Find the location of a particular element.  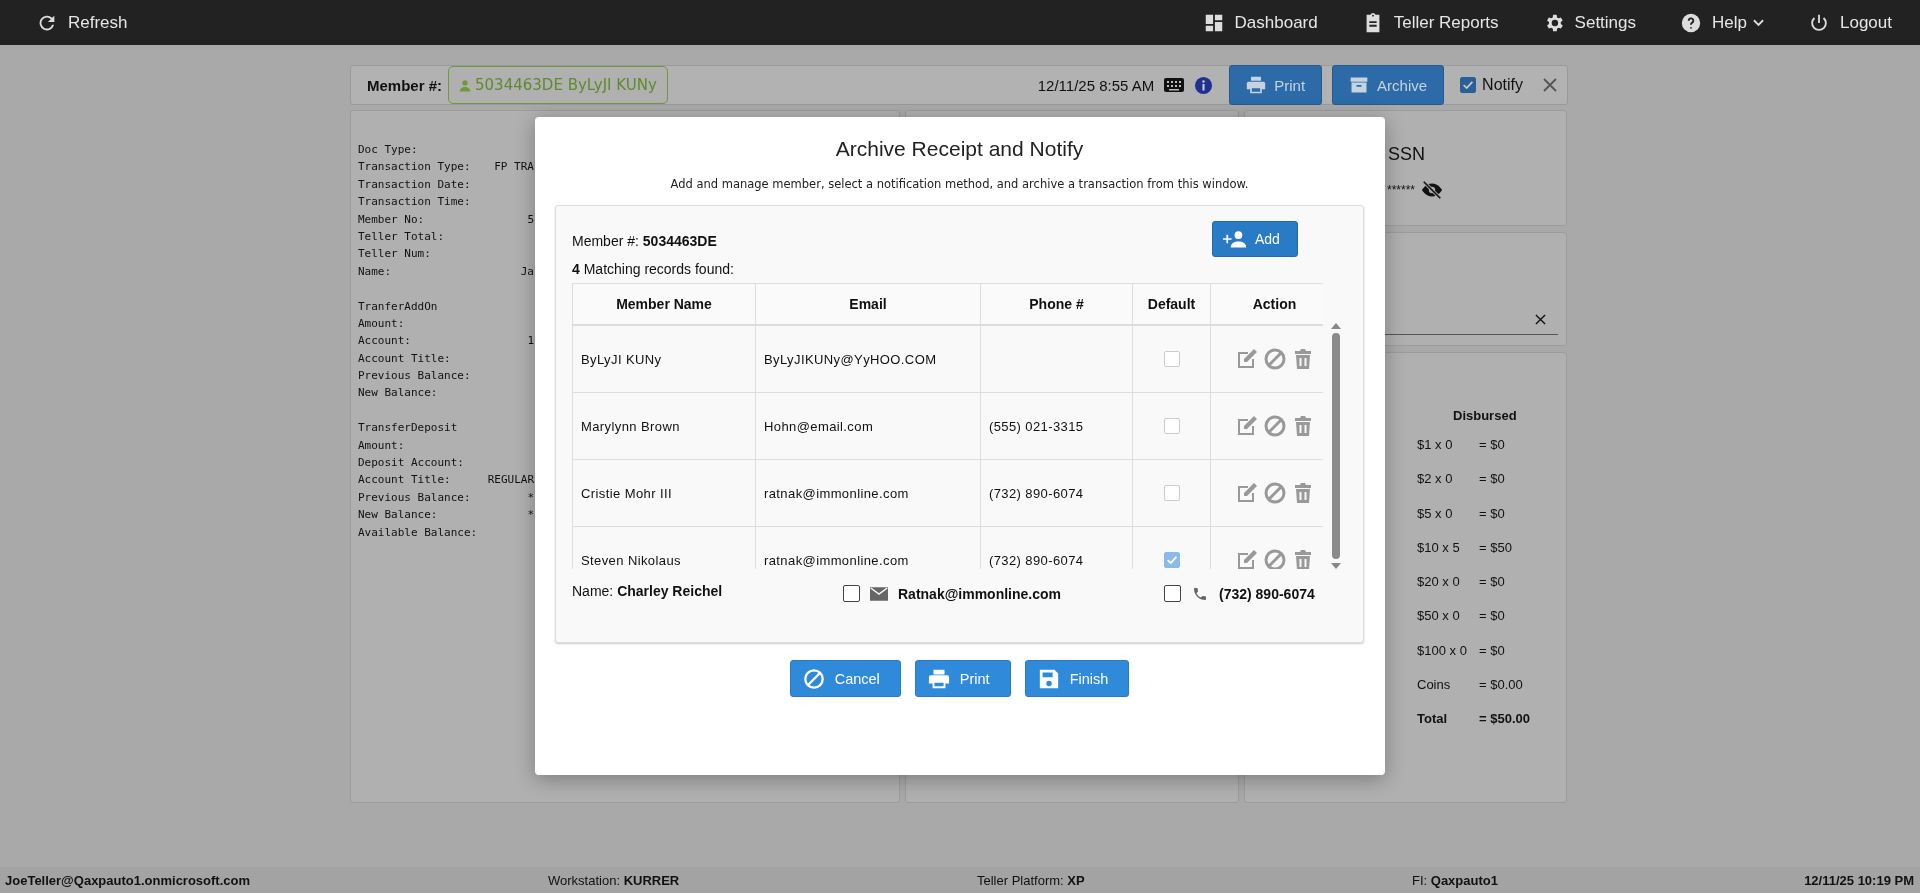

receipt-label: Deposit Account: is located at coordinates (411, 463).